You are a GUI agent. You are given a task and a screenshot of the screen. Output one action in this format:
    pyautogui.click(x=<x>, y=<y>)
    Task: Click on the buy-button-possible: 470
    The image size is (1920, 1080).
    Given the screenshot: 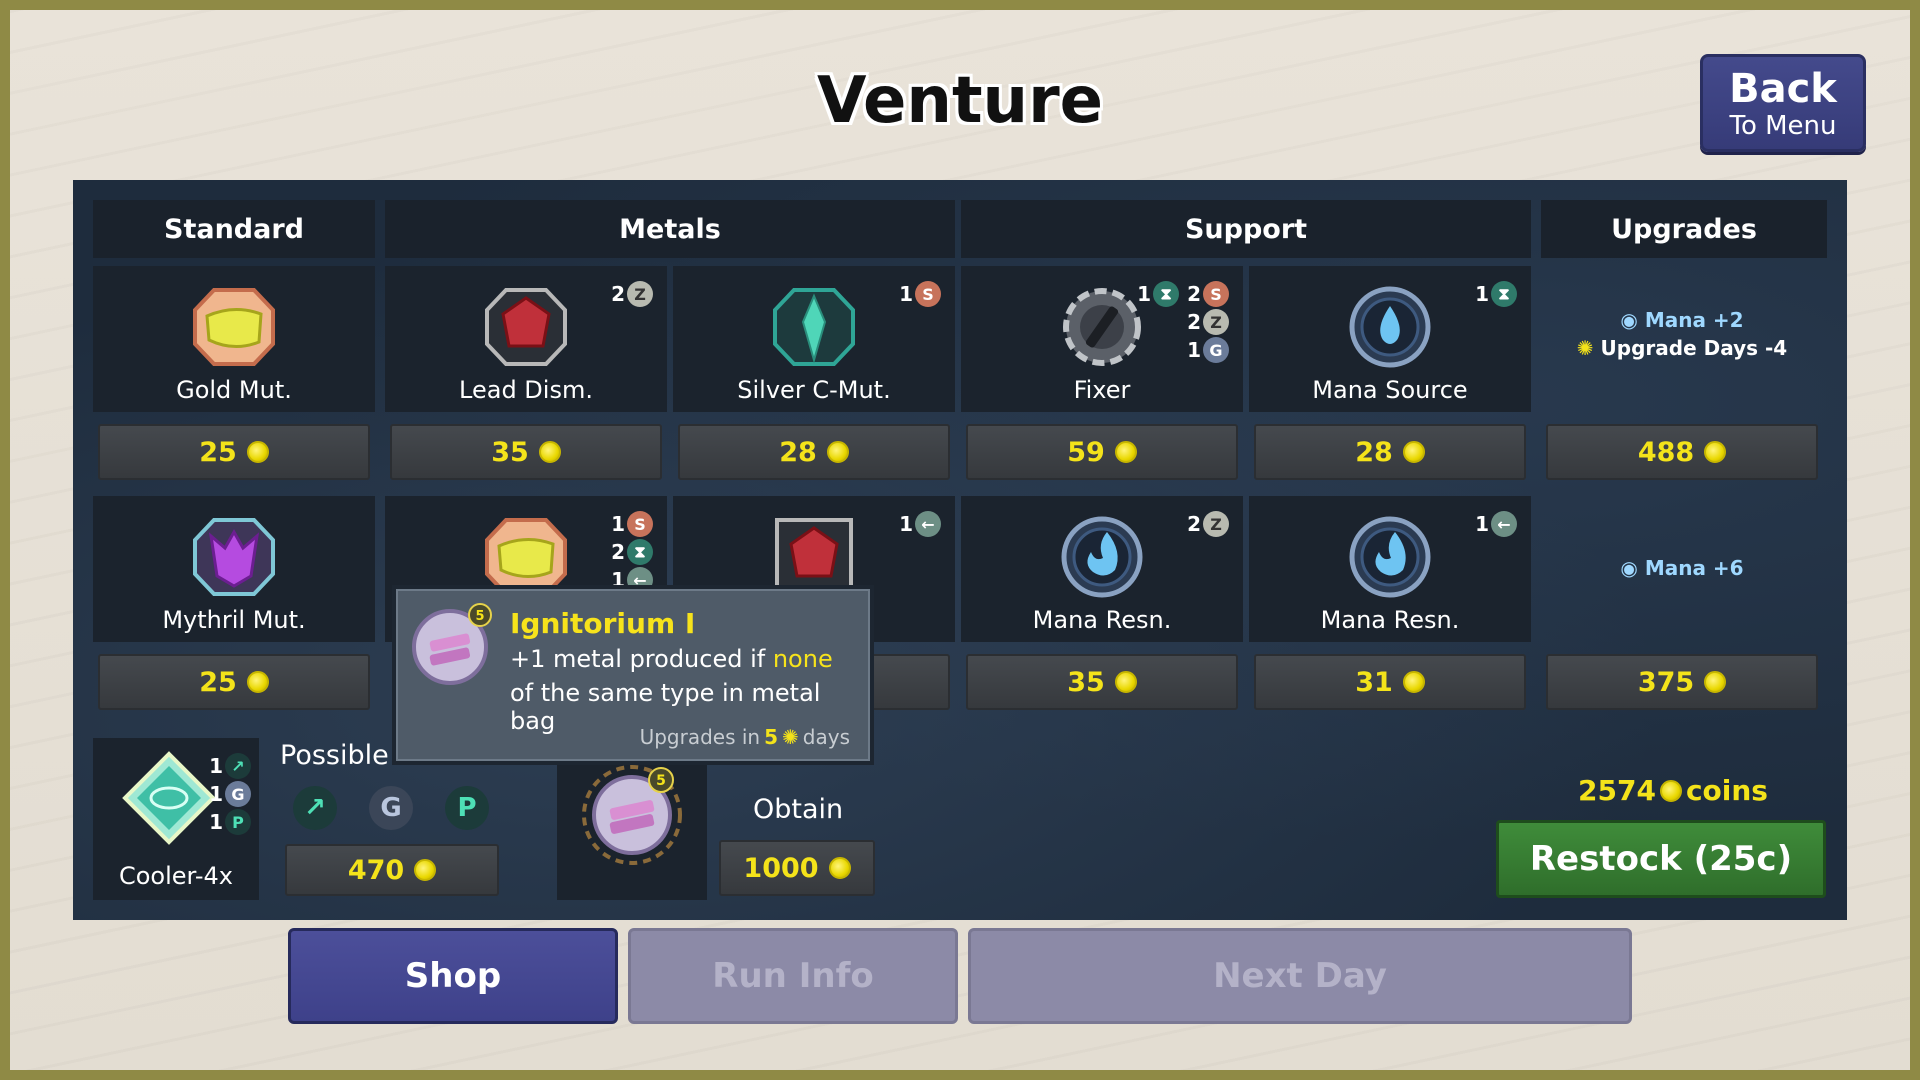 What is the action you would take?
    pyautogui.click(x=392, y=870)
    